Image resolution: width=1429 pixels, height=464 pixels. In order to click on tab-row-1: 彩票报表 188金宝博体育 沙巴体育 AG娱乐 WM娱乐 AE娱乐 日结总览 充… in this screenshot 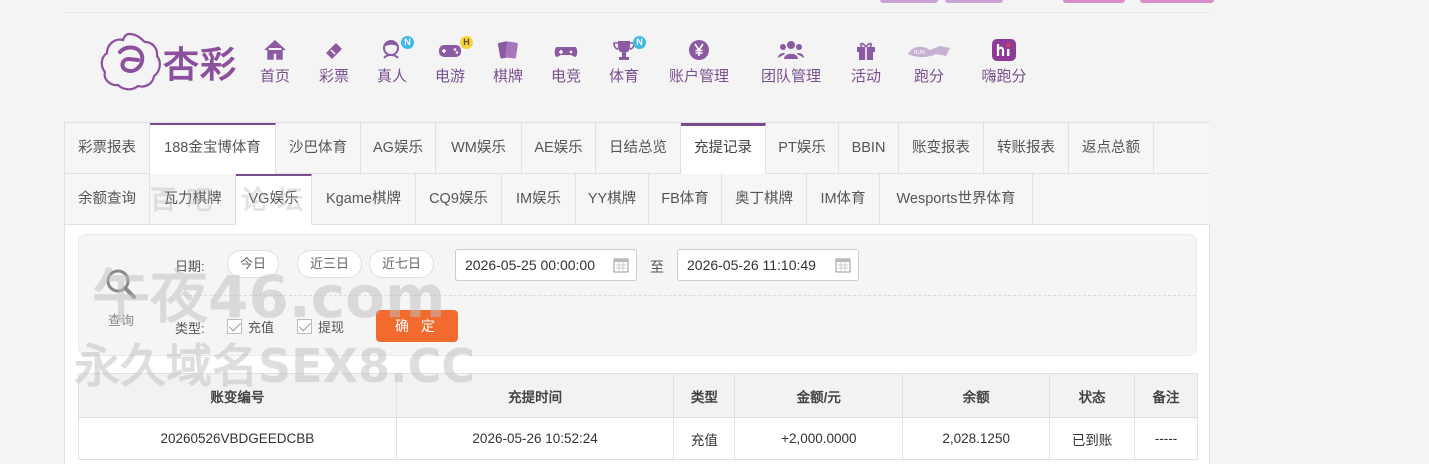, I will do `click(637, 148)`.